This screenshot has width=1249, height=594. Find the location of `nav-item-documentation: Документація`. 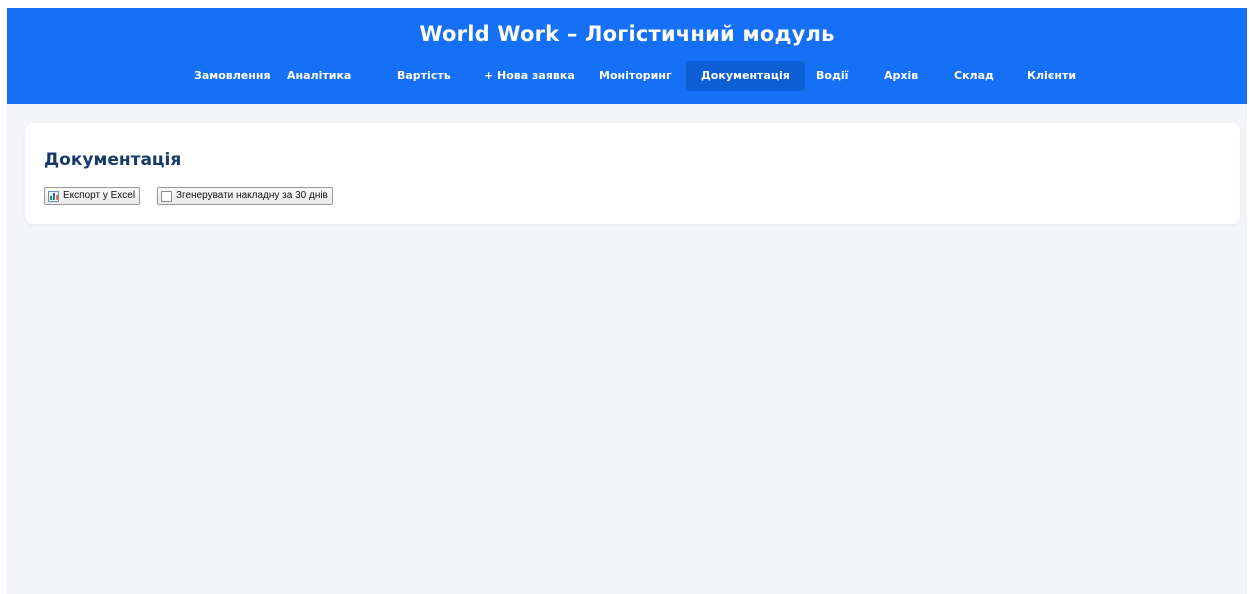

nav-item-documentation: Документація is located at coordinates (745, 76).